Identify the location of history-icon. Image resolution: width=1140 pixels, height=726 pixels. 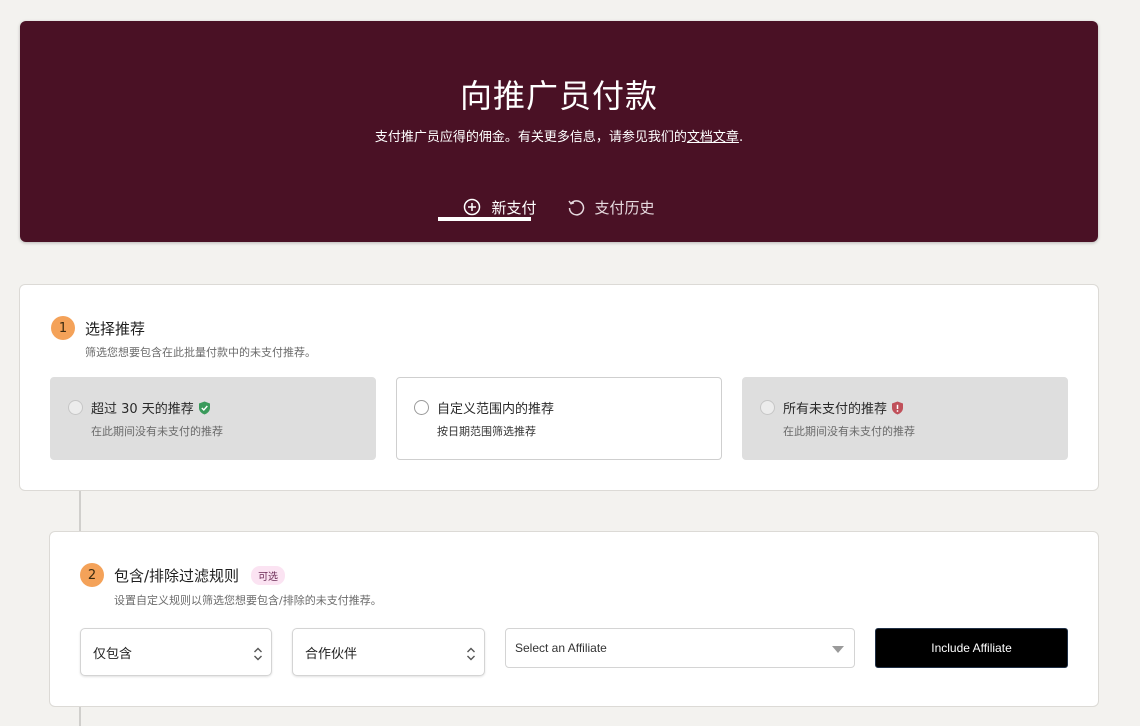
(575, 208).